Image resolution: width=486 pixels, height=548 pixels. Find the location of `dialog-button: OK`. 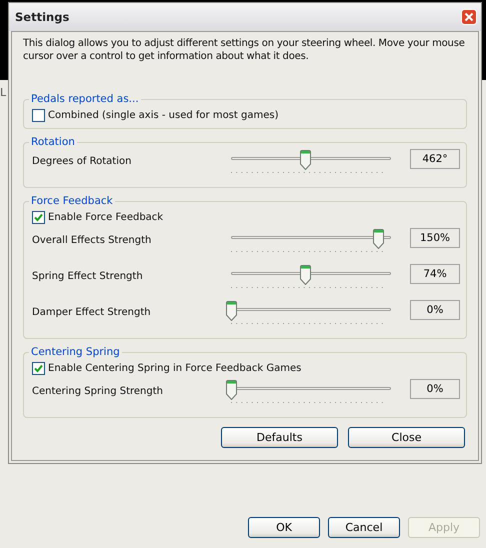

dialog-button: OK is located at coordinates (284, 527).